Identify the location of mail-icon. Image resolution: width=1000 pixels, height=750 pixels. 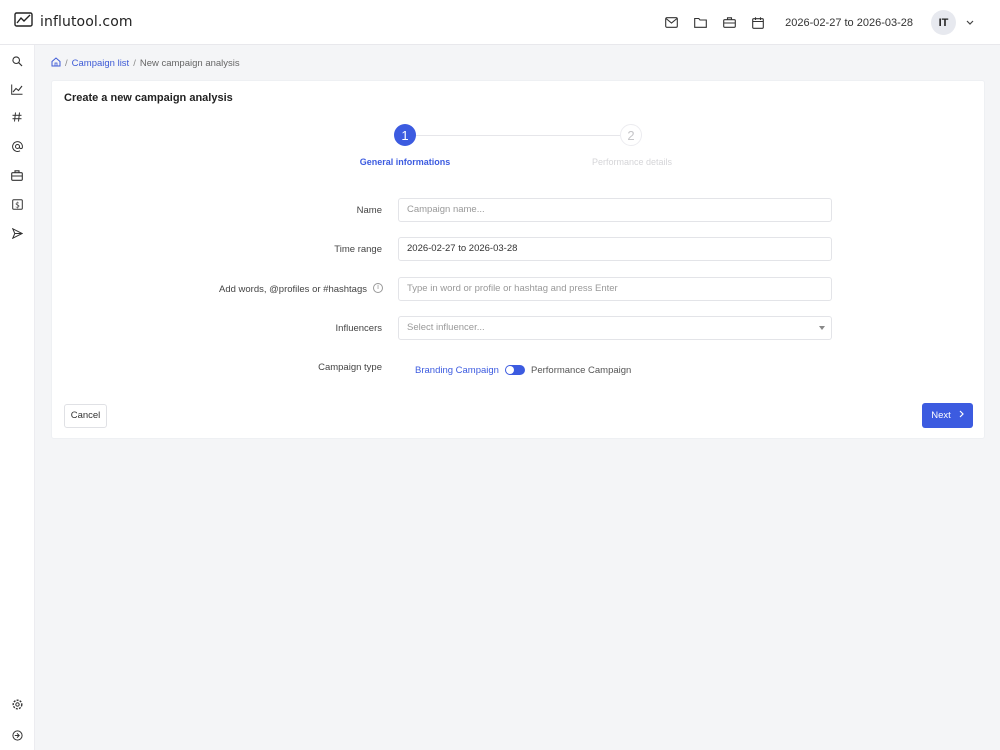
(671, 23).